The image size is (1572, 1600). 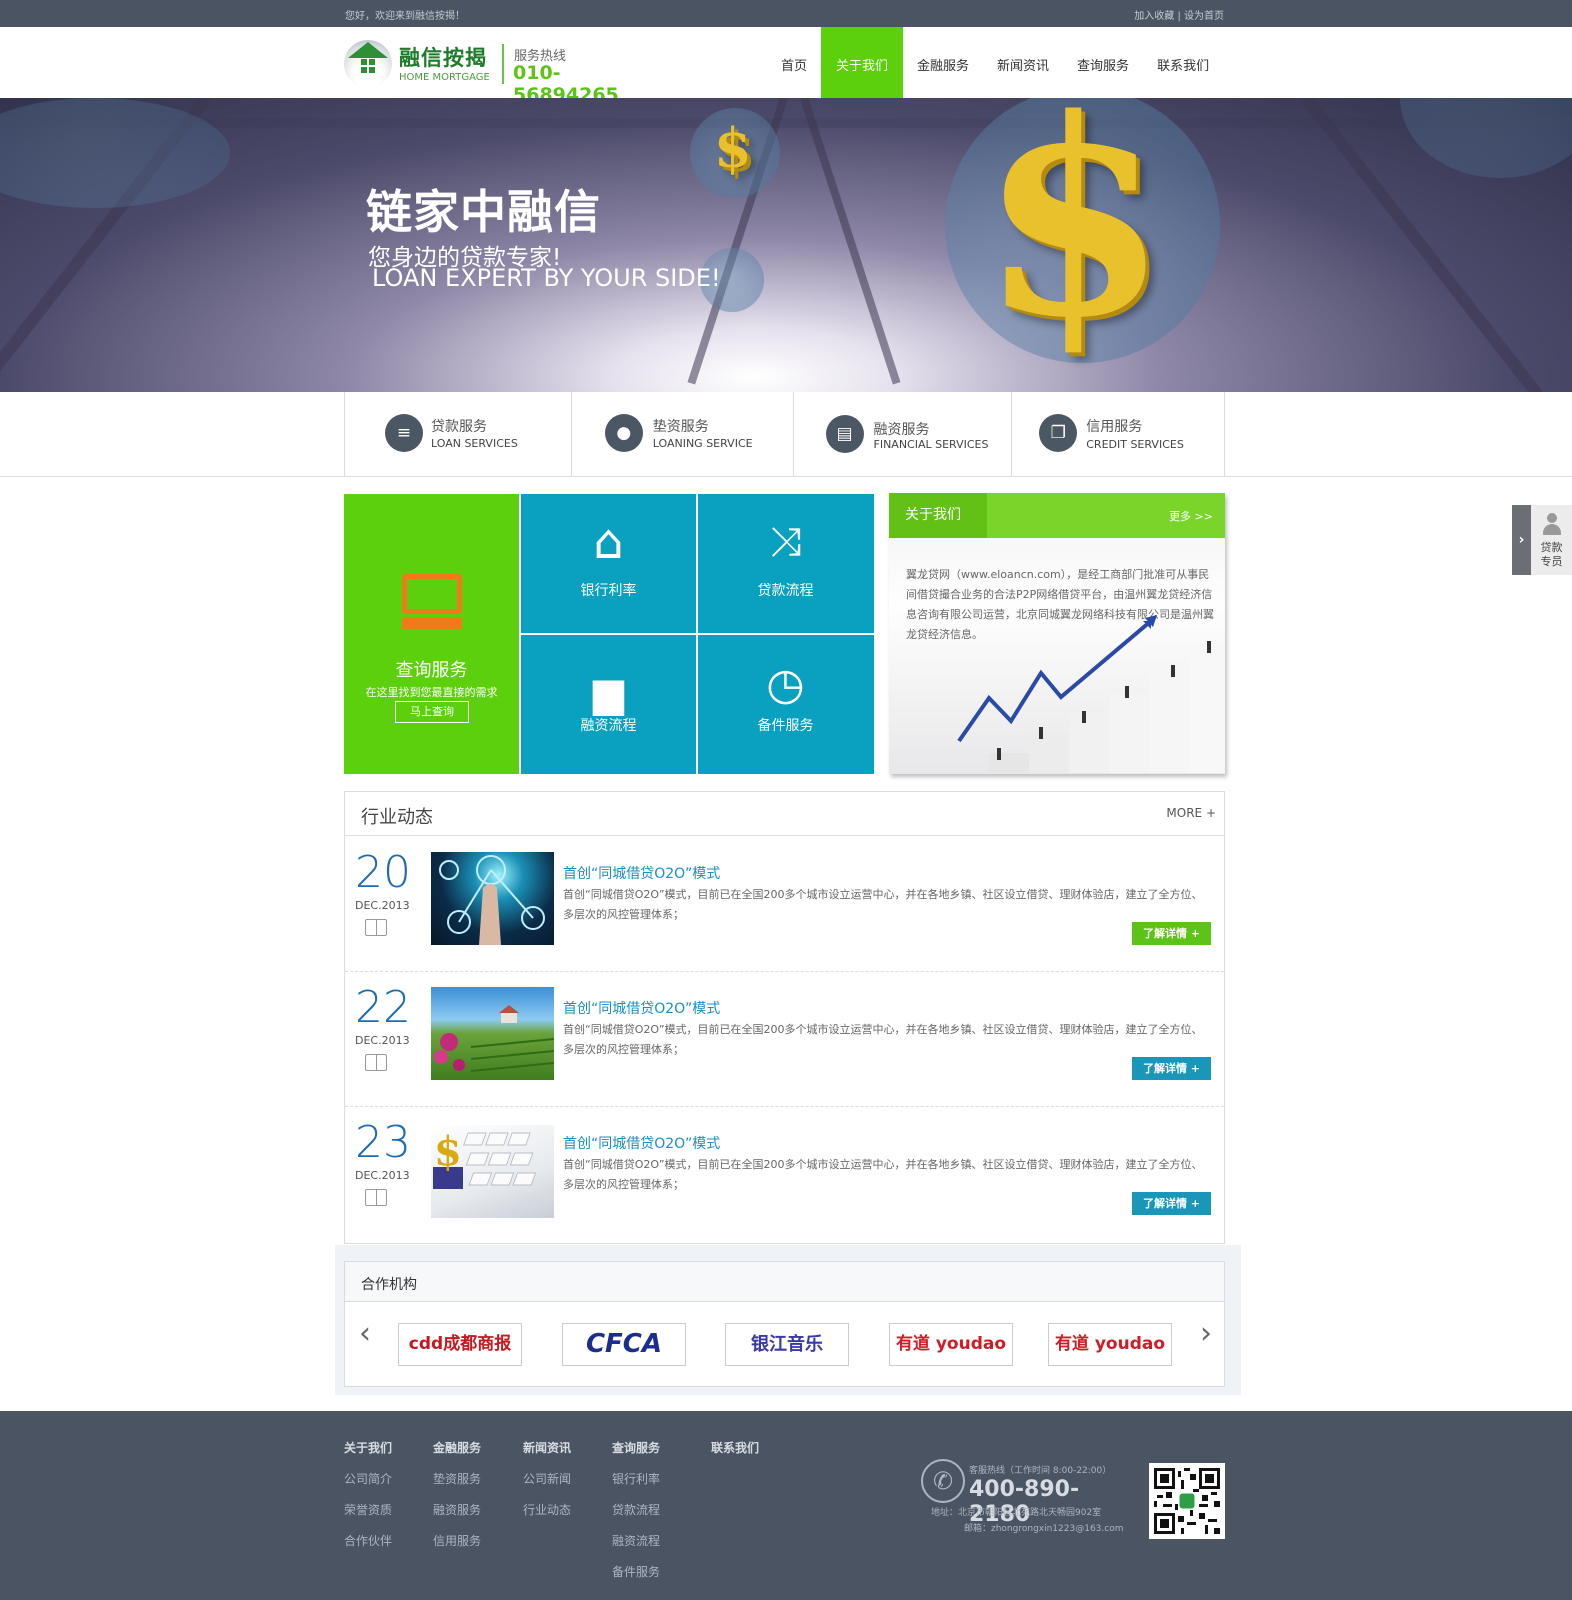 What do you see at coordinates (1119, 434) in the screenshot?
I see `service-credit: ❐ 信用服务 CREDIT SERVICES` at bounding box center [1119, 434].